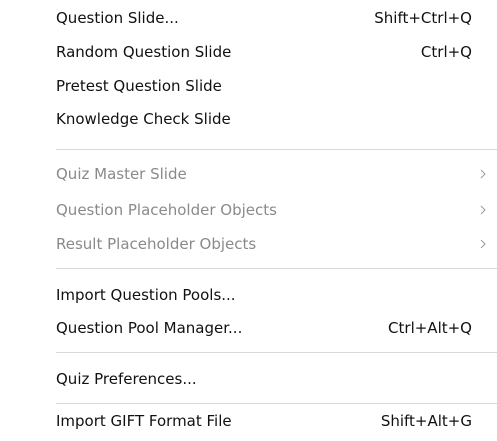  I want to click on menu-item-label: Random Question Slide, so click(144, 52).